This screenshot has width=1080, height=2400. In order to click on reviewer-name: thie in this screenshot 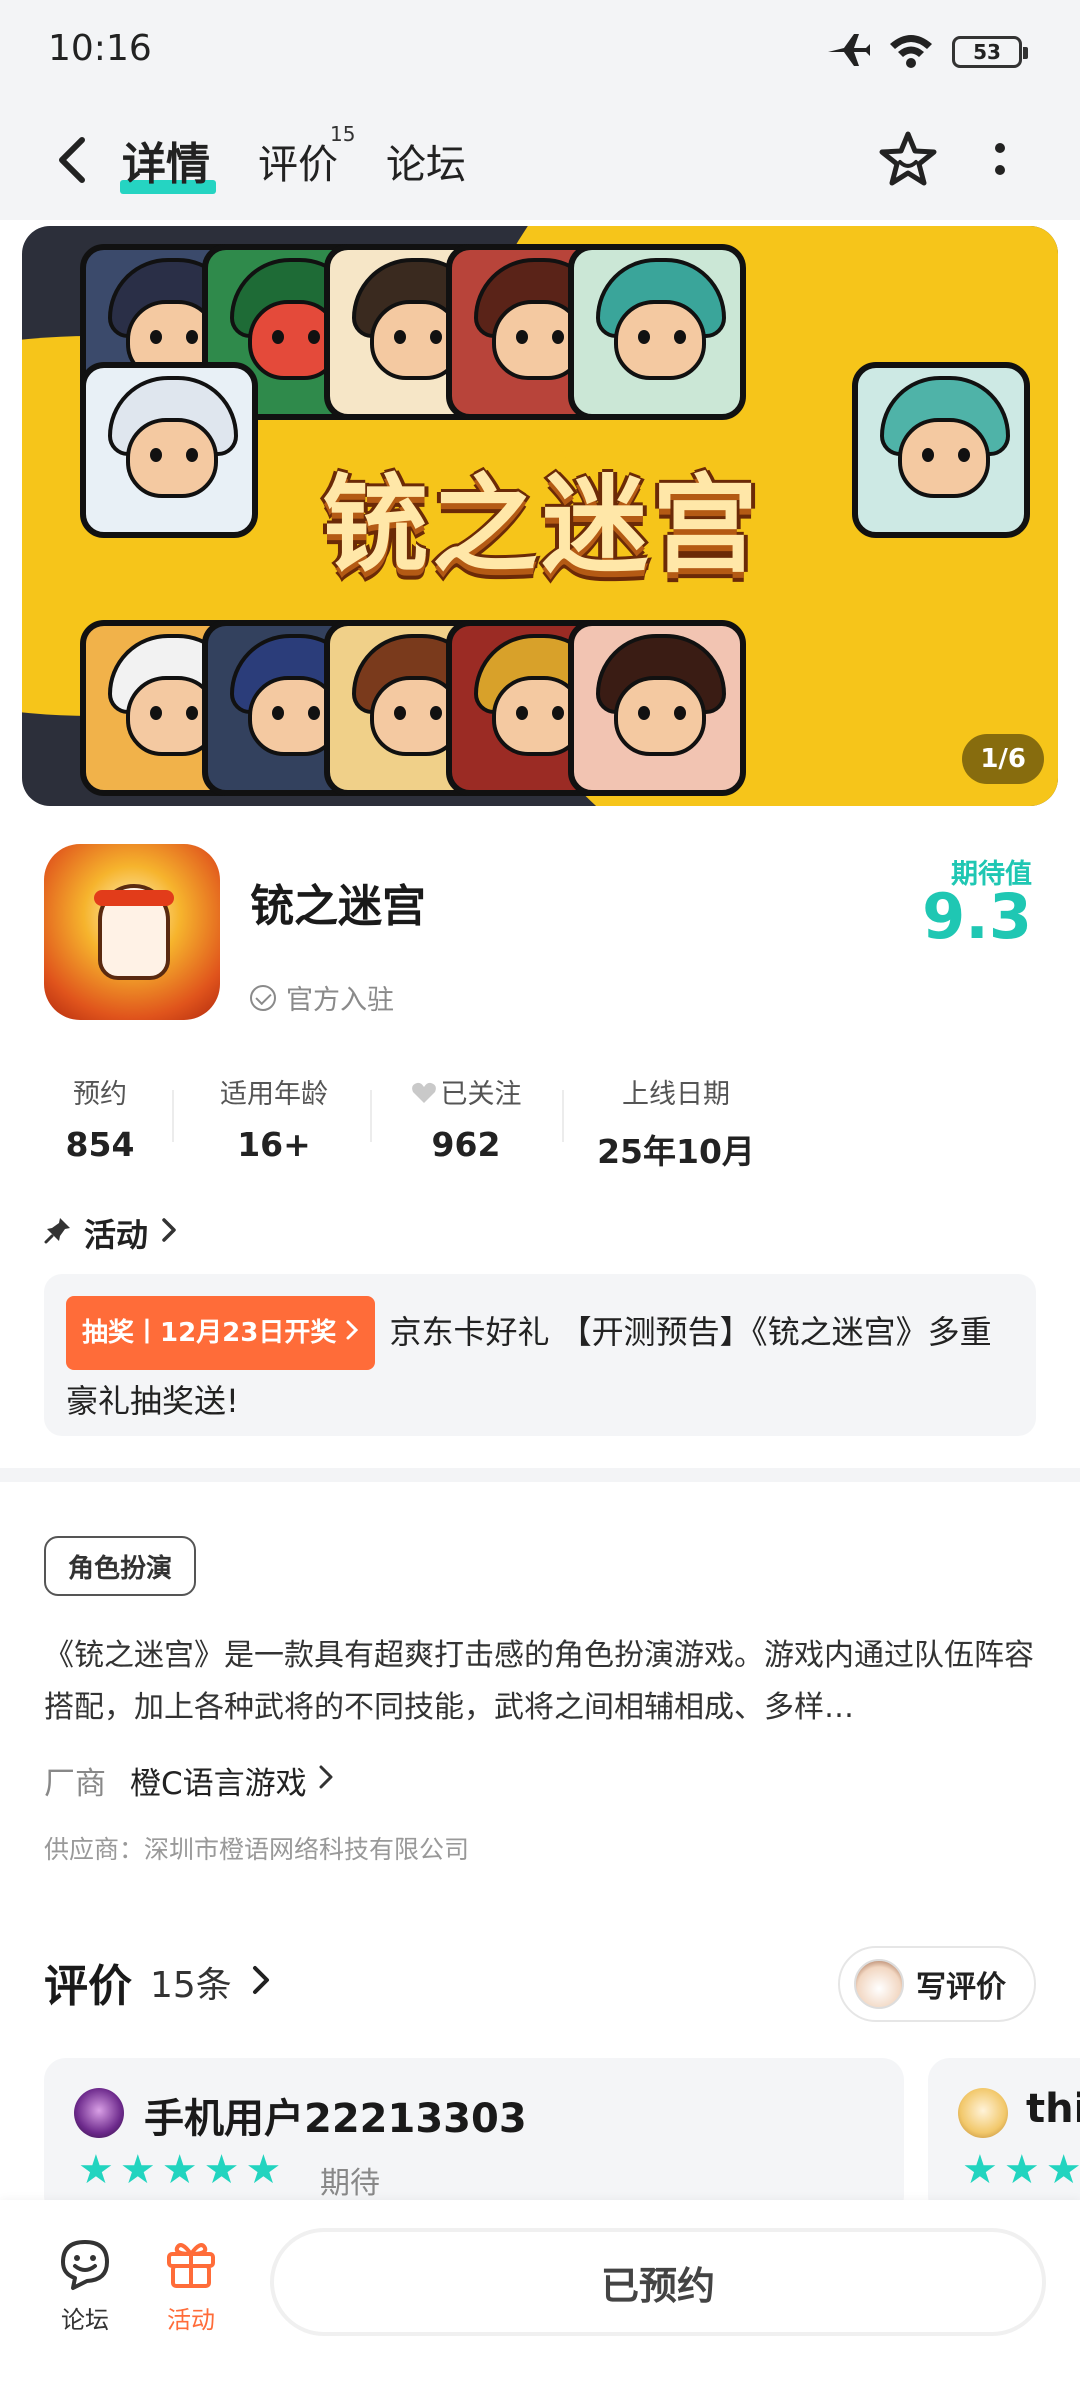, I will do `click(1053, 2109)`.